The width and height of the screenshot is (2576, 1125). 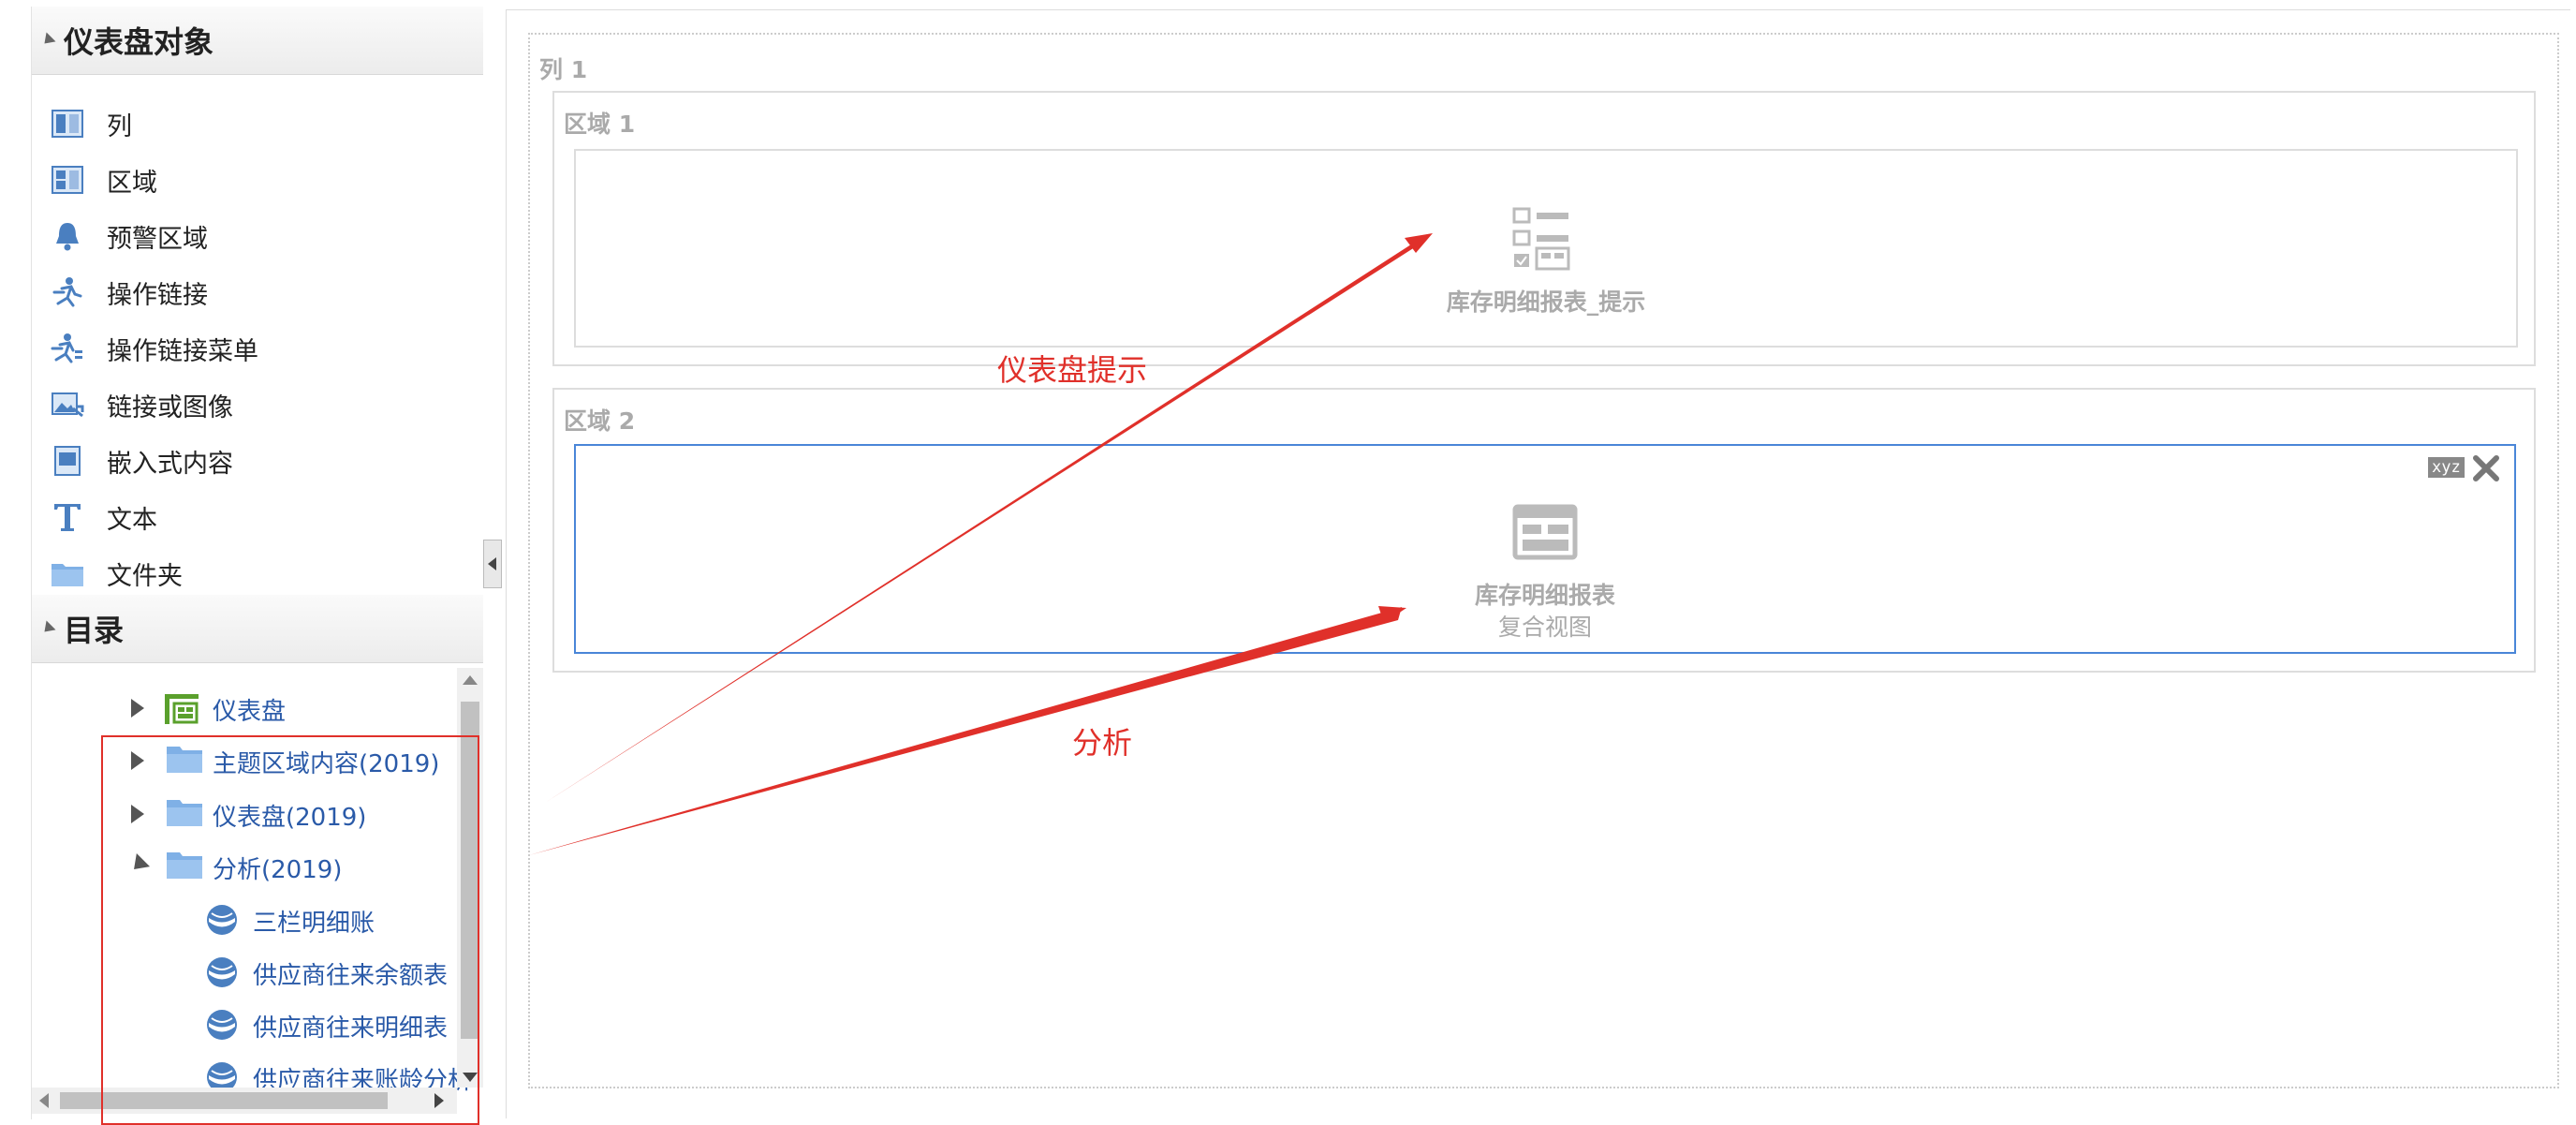 What do you see at coordinates (256, 404) in the screenshot?
I see `object-item-link-image: 链接或图像` at bounding box center [256, 404].